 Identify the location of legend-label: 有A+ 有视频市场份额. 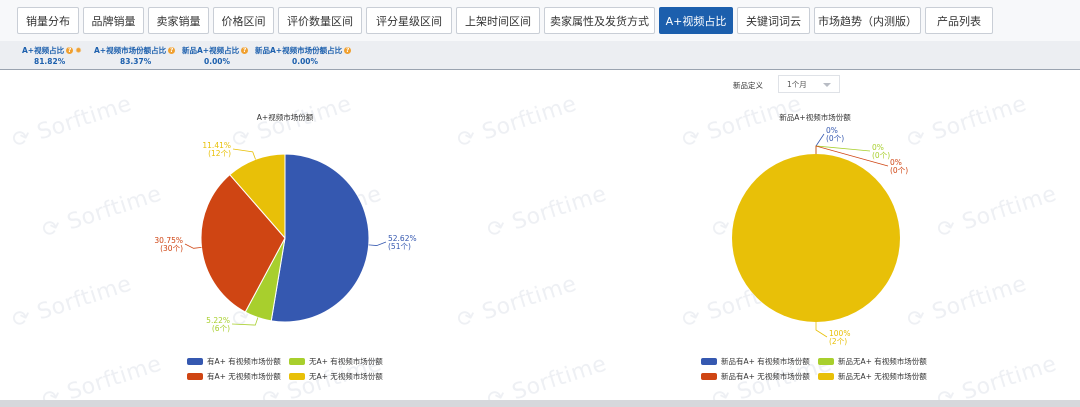
(244, 361).